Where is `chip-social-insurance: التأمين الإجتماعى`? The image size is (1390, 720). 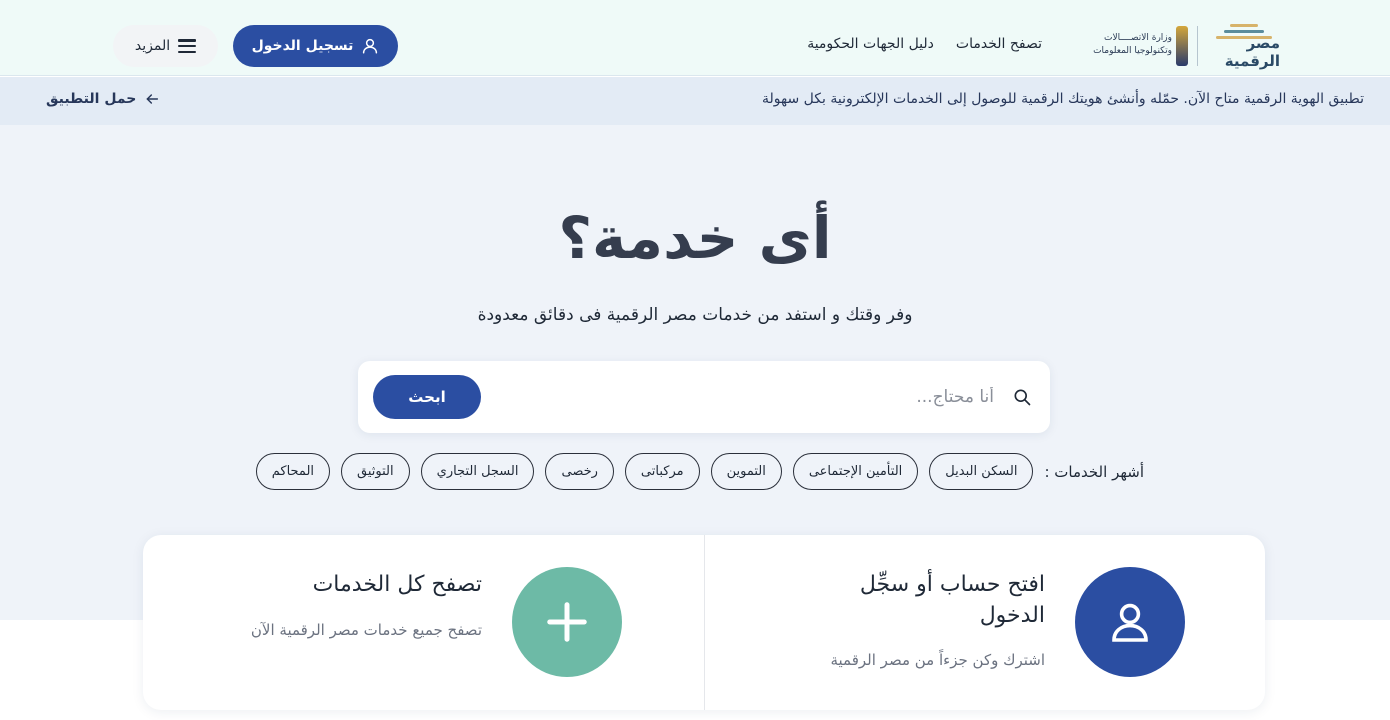 chip-social-insurance: التأمين الإجتماعى is located at coordinates (855, 471).